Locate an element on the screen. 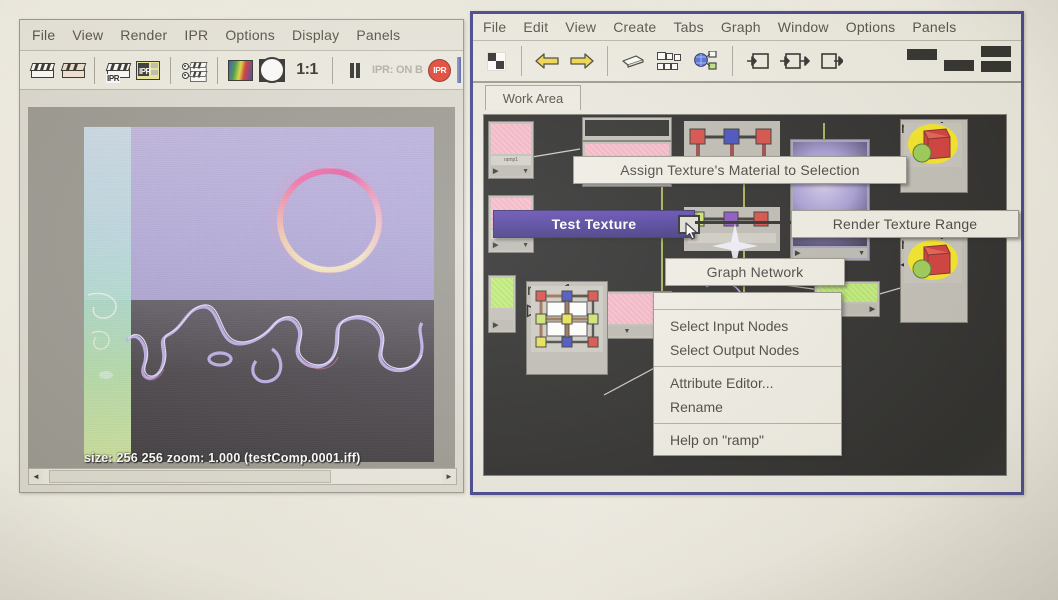  hs-menu-graph: Graph is located at coordinates (741, 27).